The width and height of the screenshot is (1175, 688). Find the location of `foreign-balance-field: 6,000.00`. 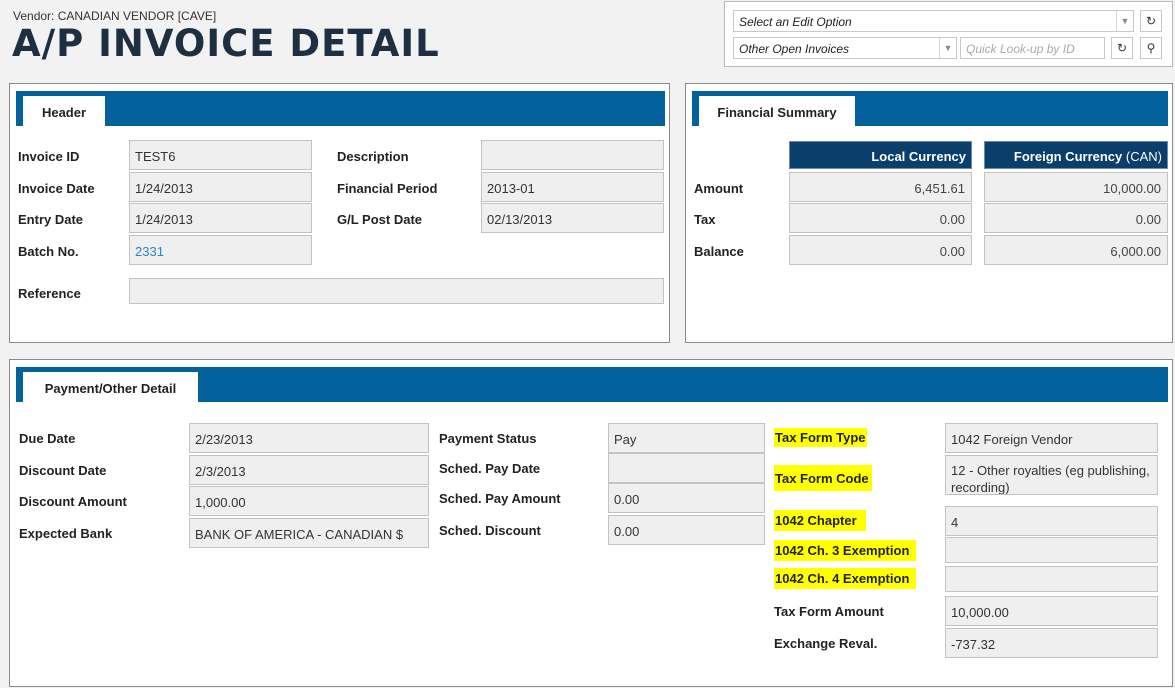

foreign-balance-field: 6,000.00 is located at coordinates (1076, 250).